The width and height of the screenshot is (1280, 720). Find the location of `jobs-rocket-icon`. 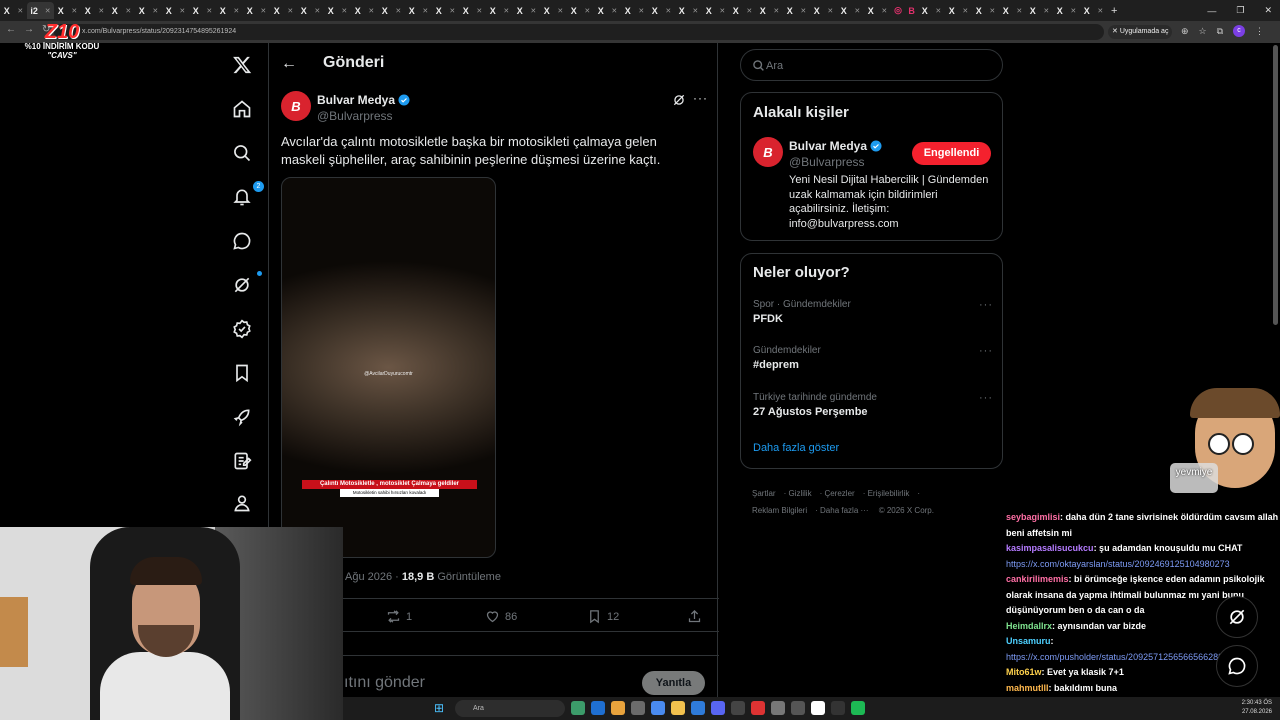

jobs-rocket-icon is located at coordinates (242, 417).